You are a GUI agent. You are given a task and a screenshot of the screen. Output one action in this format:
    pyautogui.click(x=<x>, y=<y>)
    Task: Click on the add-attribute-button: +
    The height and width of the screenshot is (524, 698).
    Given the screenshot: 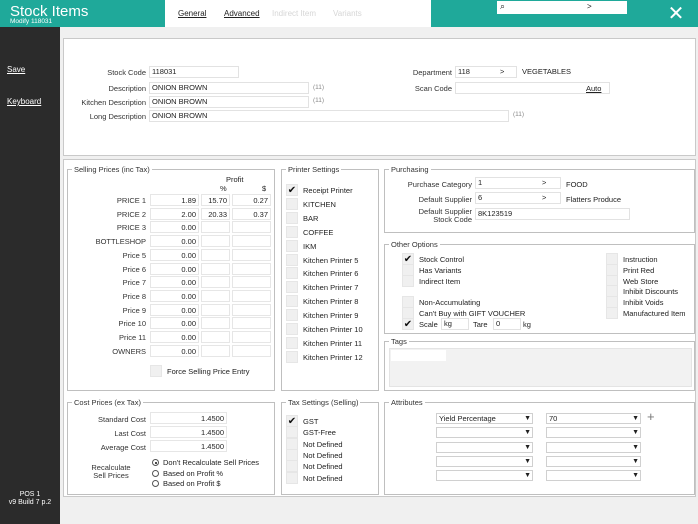 What is the action you would take?
    pyautogui.click(x=651, y=417)
    